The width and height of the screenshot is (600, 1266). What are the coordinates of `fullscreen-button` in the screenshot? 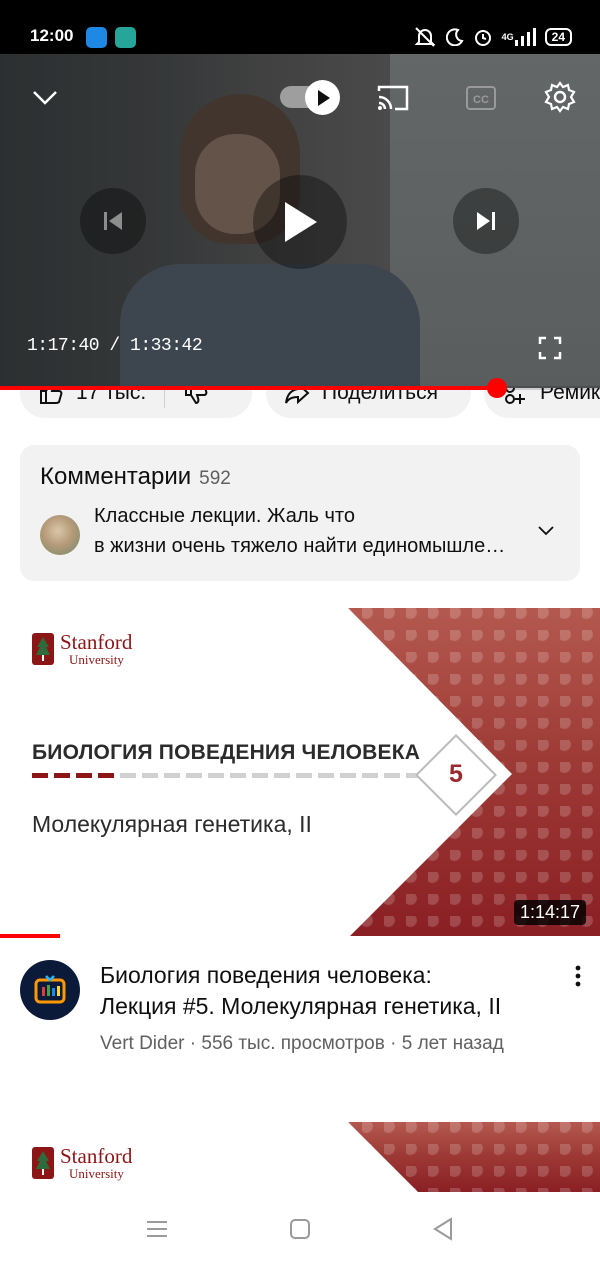 It's located at (550, 348).